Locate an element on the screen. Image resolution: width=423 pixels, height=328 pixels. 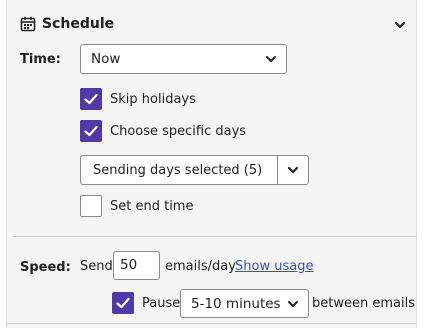
pause-interval-select: 5-10 minutes is located at coordinates (244, 303).